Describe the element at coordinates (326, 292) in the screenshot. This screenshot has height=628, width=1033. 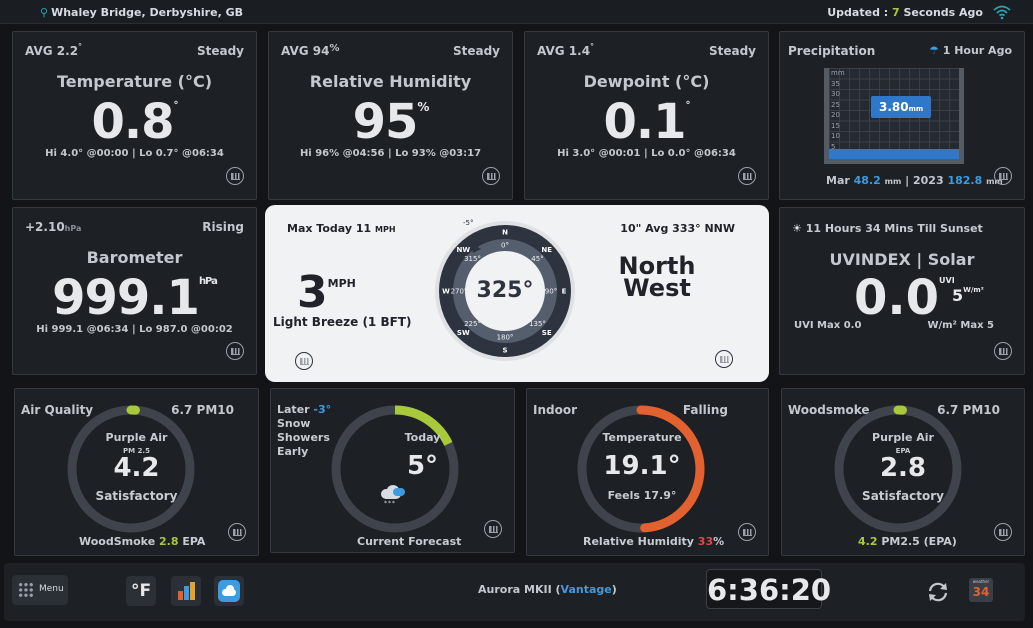
I see `wind-speed: 3MPH` at that location.